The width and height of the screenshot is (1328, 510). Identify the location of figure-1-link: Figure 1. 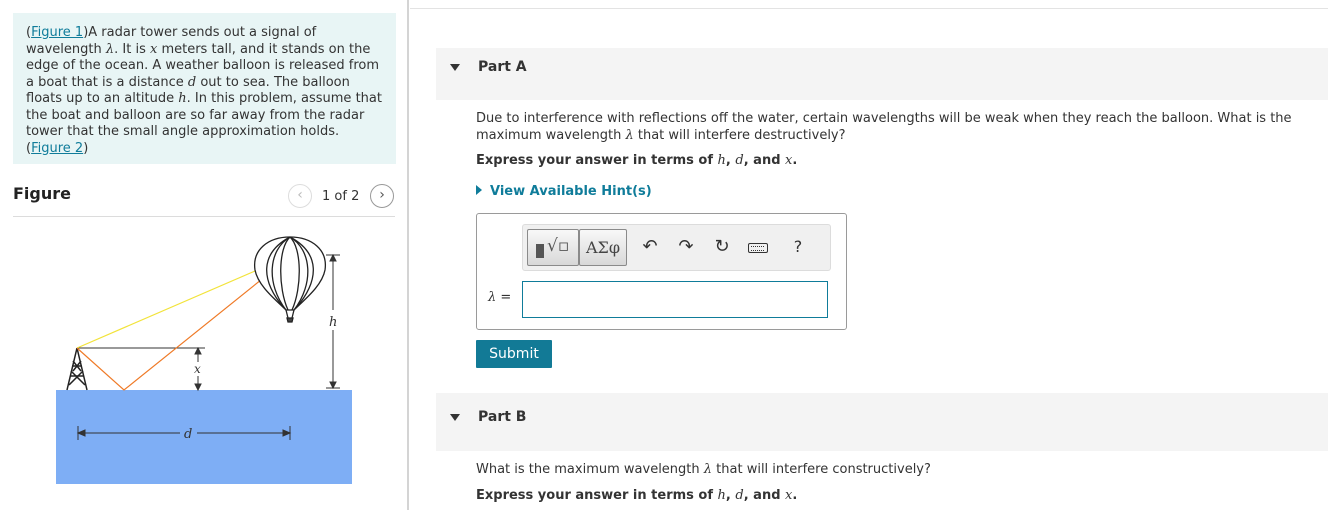
(57, 32).